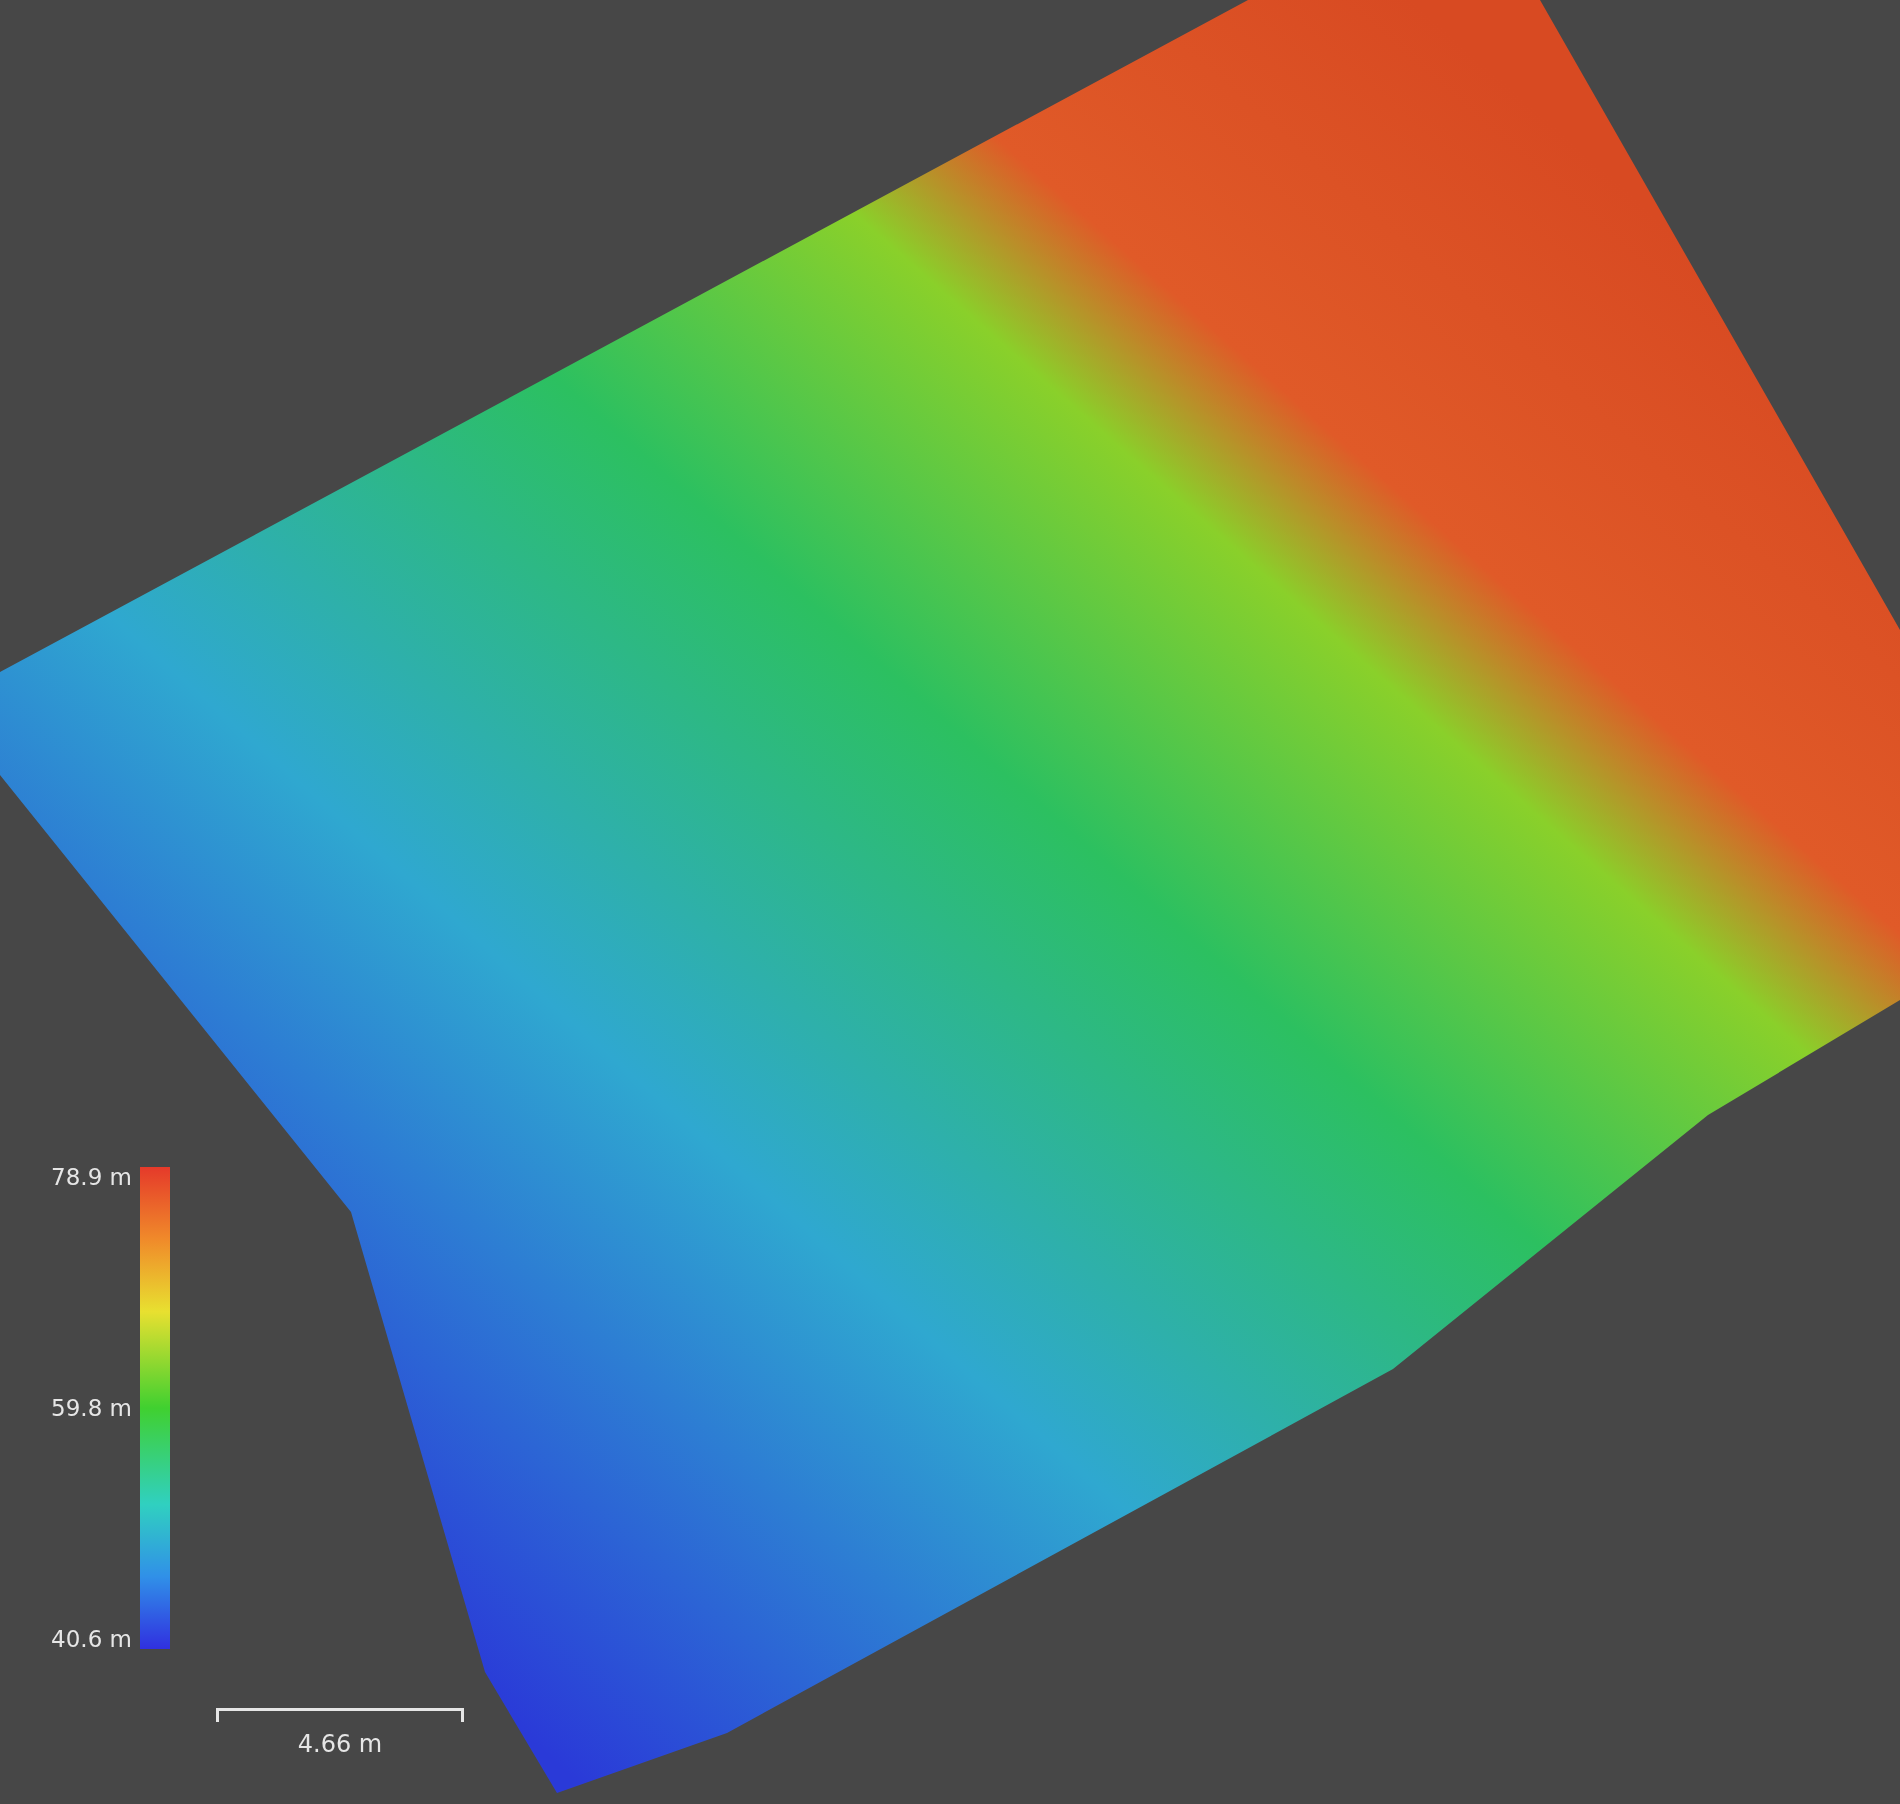 This screenshot has height=1804, width=1900. I want to click on legend-label: 78.9 m, so click(91, 1177).